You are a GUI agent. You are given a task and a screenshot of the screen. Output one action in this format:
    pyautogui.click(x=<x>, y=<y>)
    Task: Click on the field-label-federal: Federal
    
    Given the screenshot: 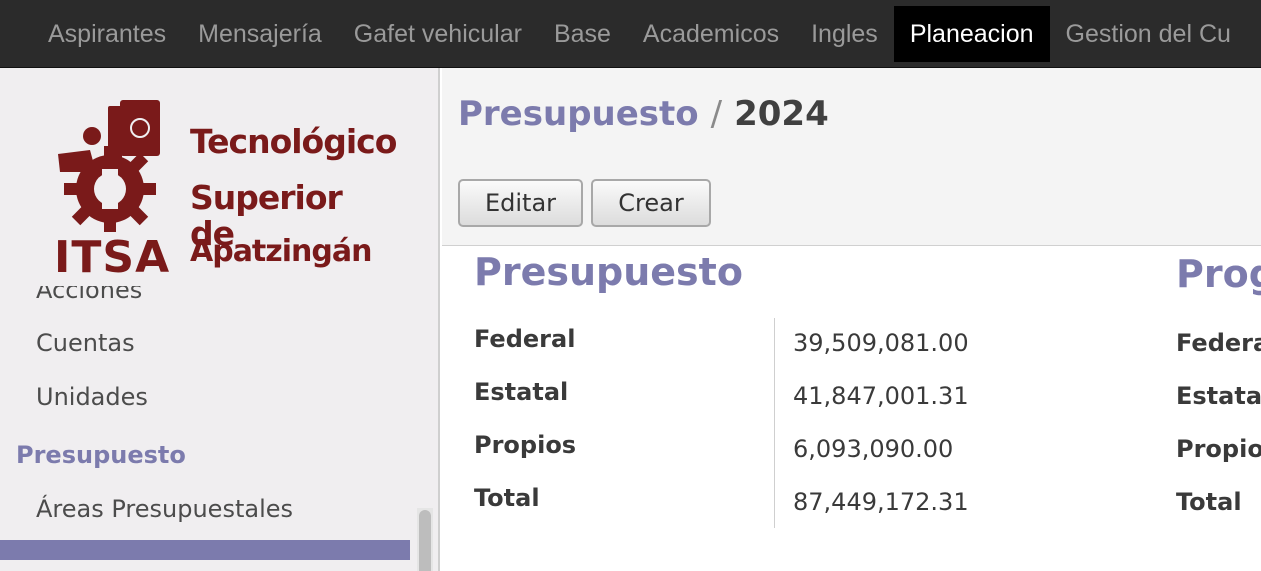 What is the action you would take?
    pyautogui.click(x=525, y=339)
    